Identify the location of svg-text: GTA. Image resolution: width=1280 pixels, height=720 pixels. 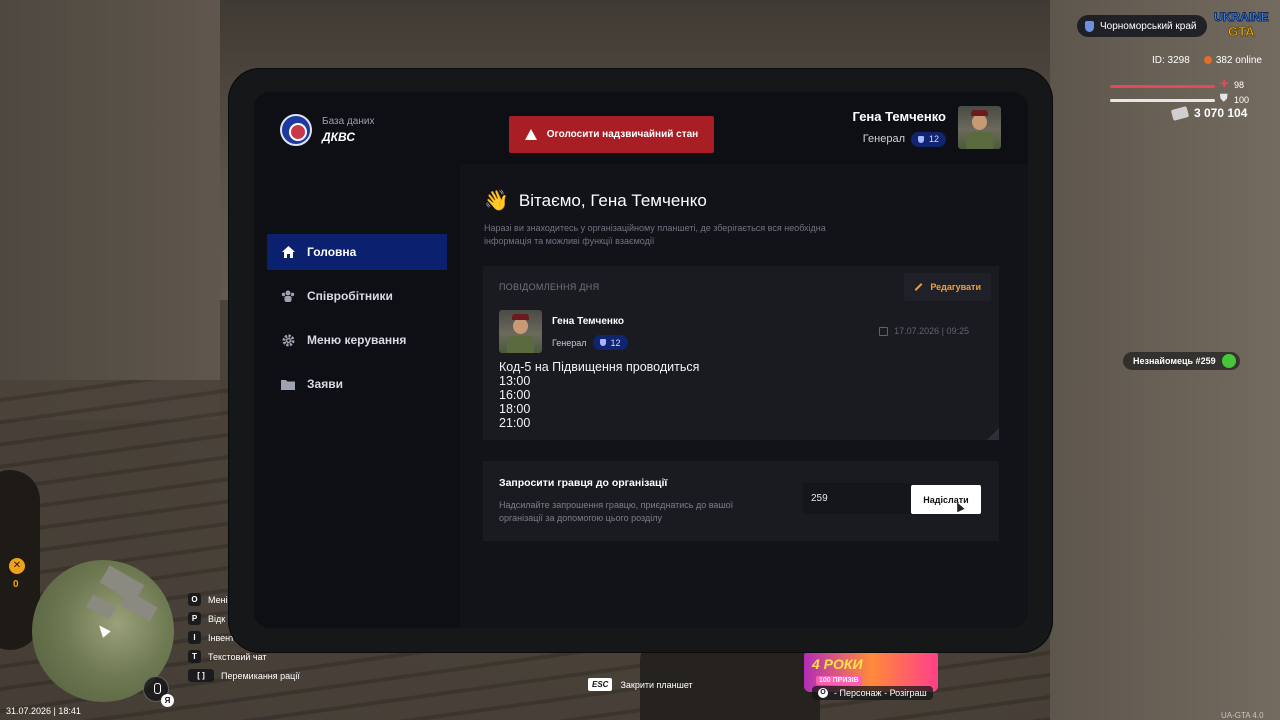
(1241, 31).